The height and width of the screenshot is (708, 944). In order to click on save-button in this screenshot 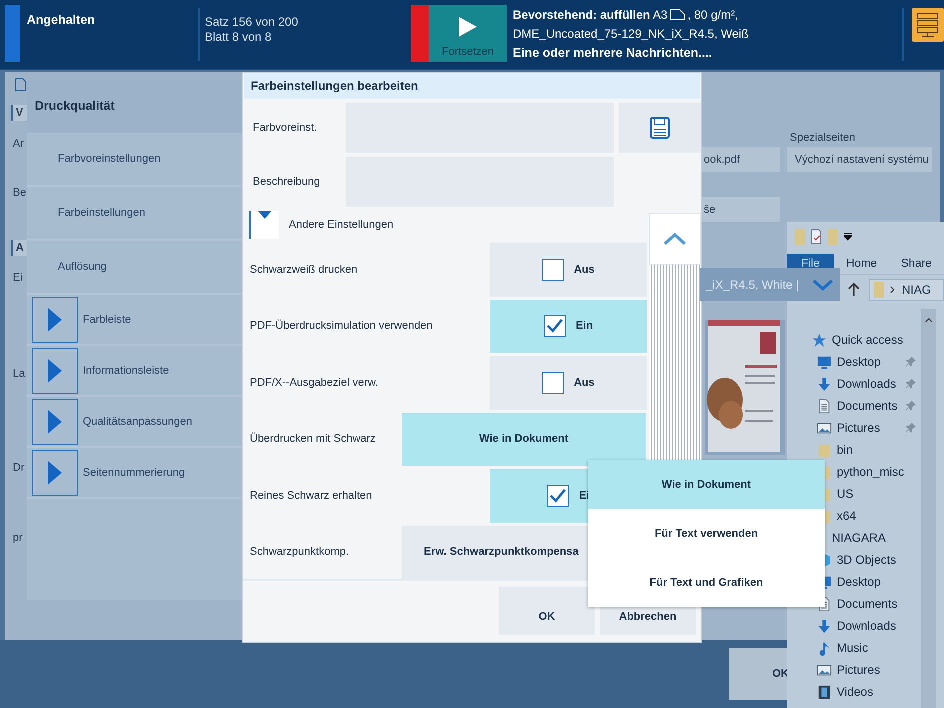, I will do `click(660, 128)`.